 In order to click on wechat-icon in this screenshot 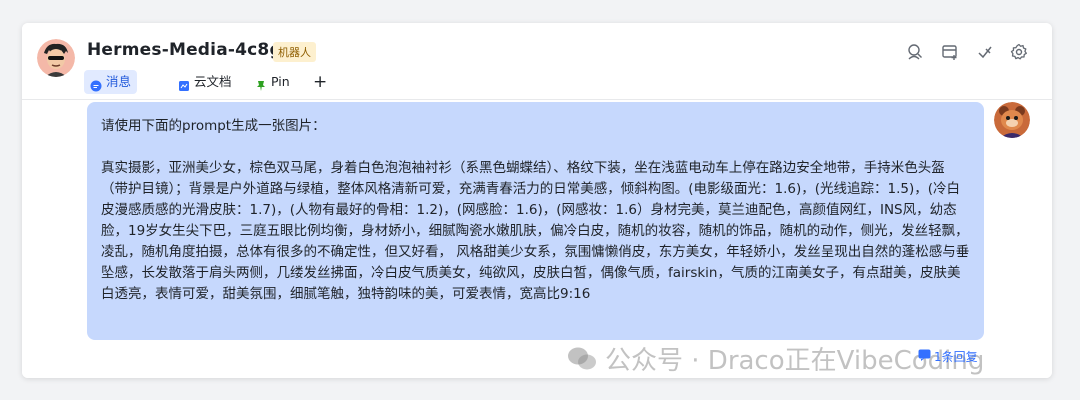, I will do `click(582, 358)`.